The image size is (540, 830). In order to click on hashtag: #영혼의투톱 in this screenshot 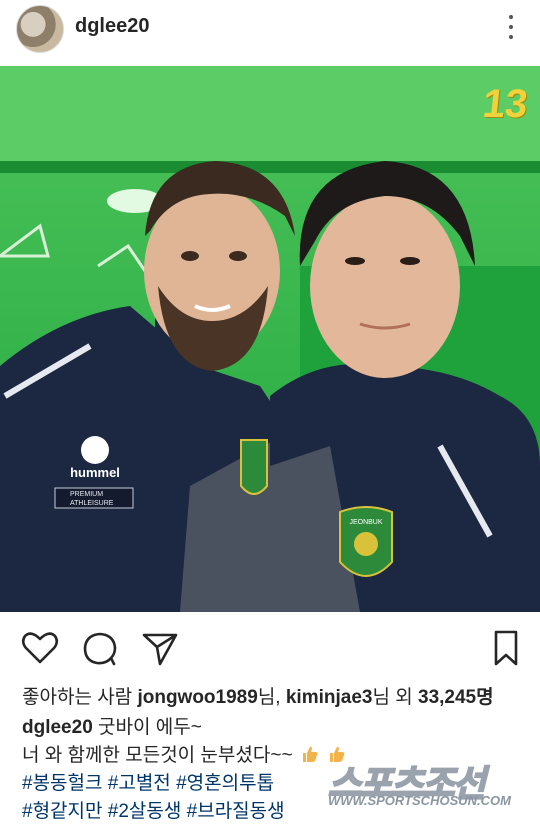, I will do `click(225, 783)`.